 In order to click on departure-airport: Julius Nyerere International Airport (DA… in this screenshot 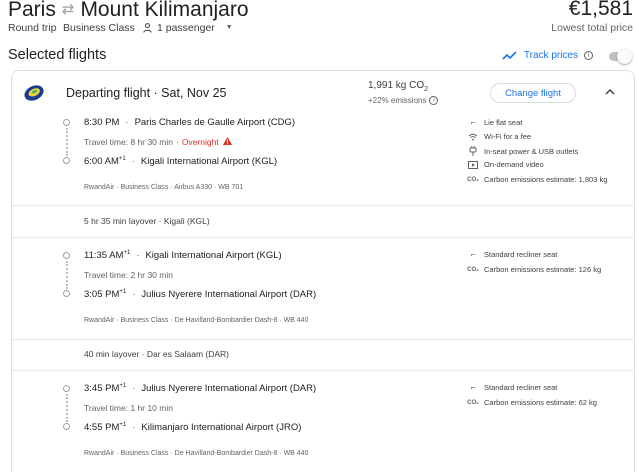, I will do `click(229, 389)`.